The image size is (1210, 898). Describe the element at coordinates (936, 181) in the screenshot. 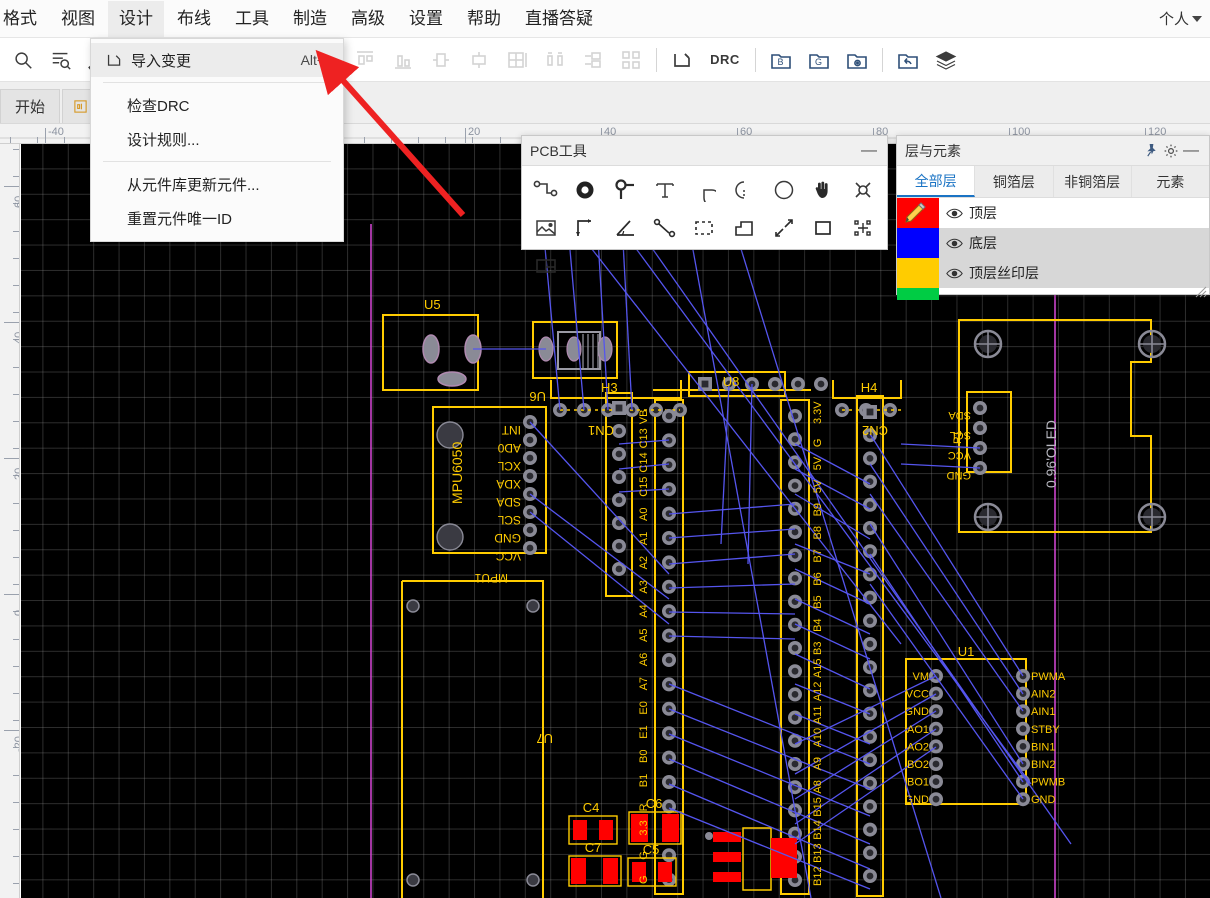

I see `layer-tab-all: 全部层` at that location.